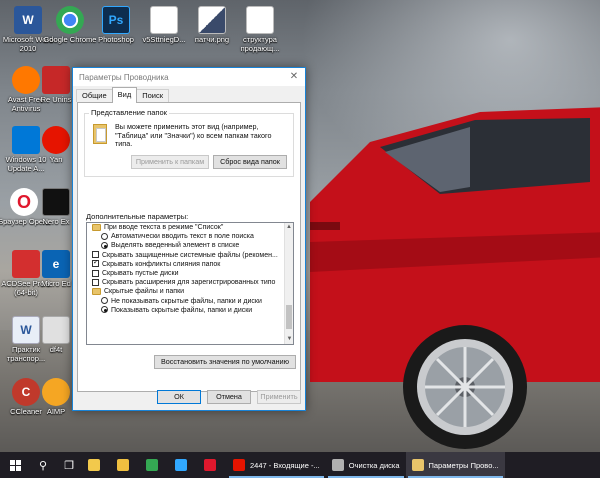 The height and width of the screenshot is (478, 600). I want to click on desktop-icon-uninstaller: Re Unins, so click(56, 85).